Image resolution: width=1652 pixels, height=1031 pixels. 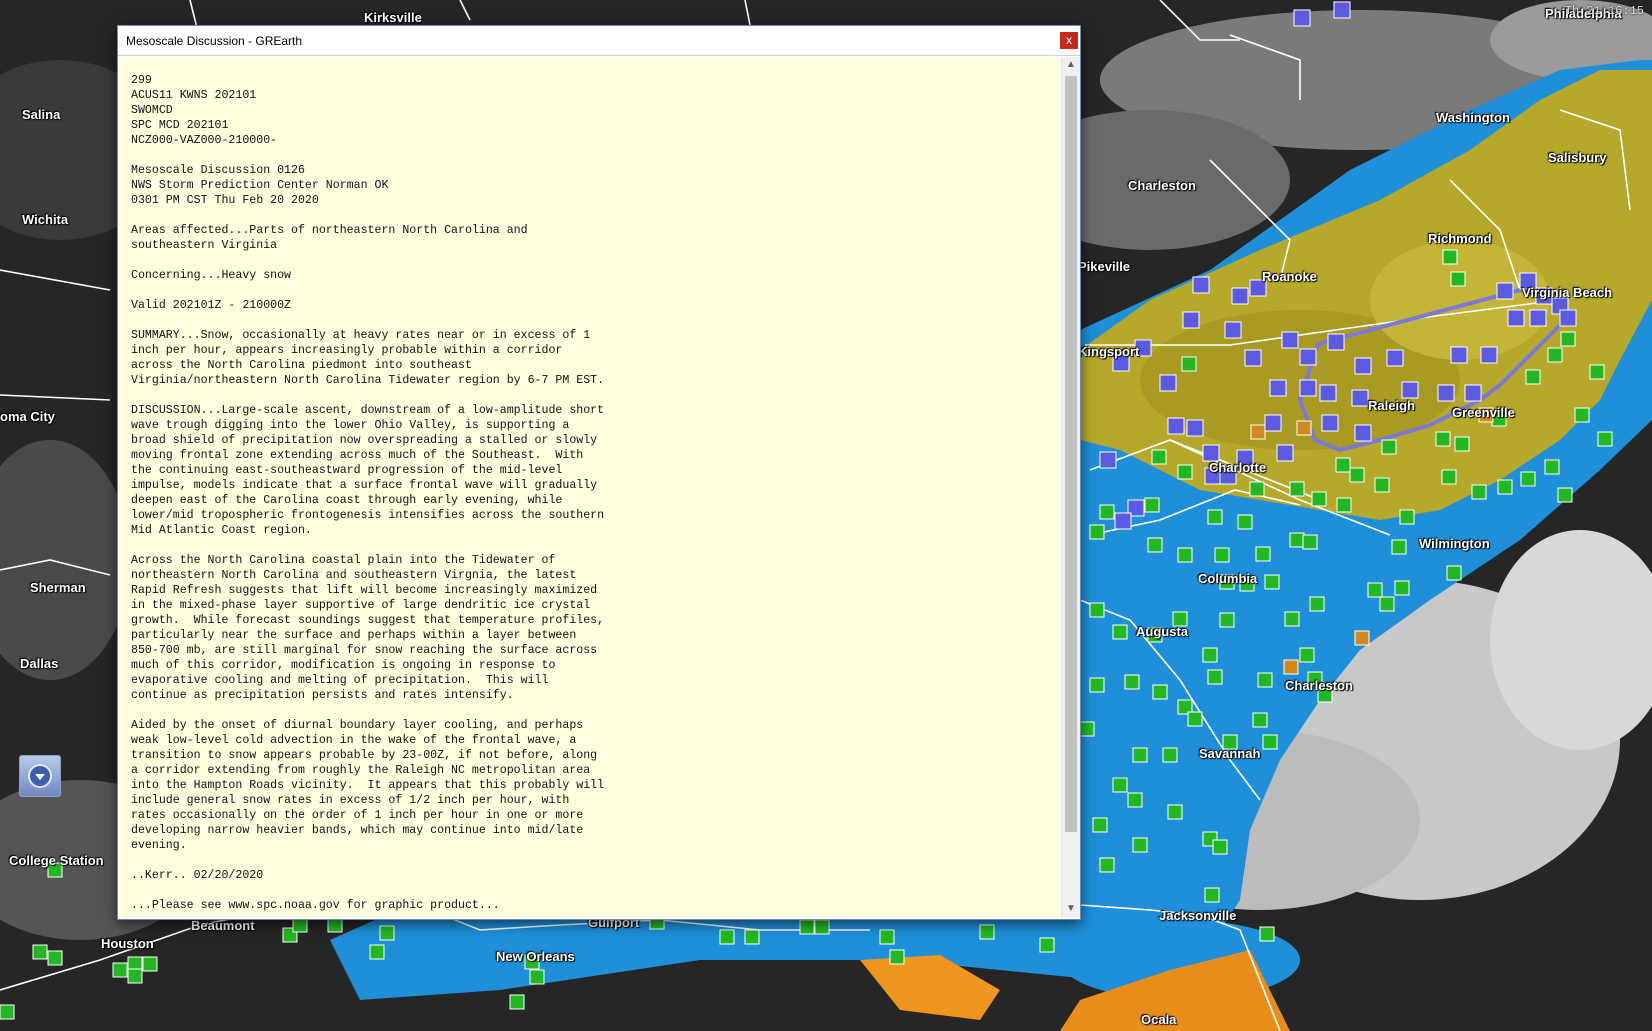 I want to click on city-label: Washington, so click(x=1473, y=117).